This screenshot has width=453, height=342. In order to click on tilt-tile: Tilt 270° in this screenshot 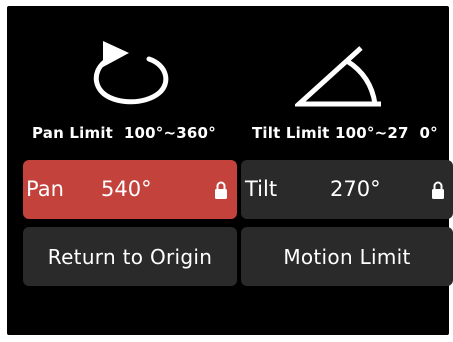, I will do `click(347, 189)`.